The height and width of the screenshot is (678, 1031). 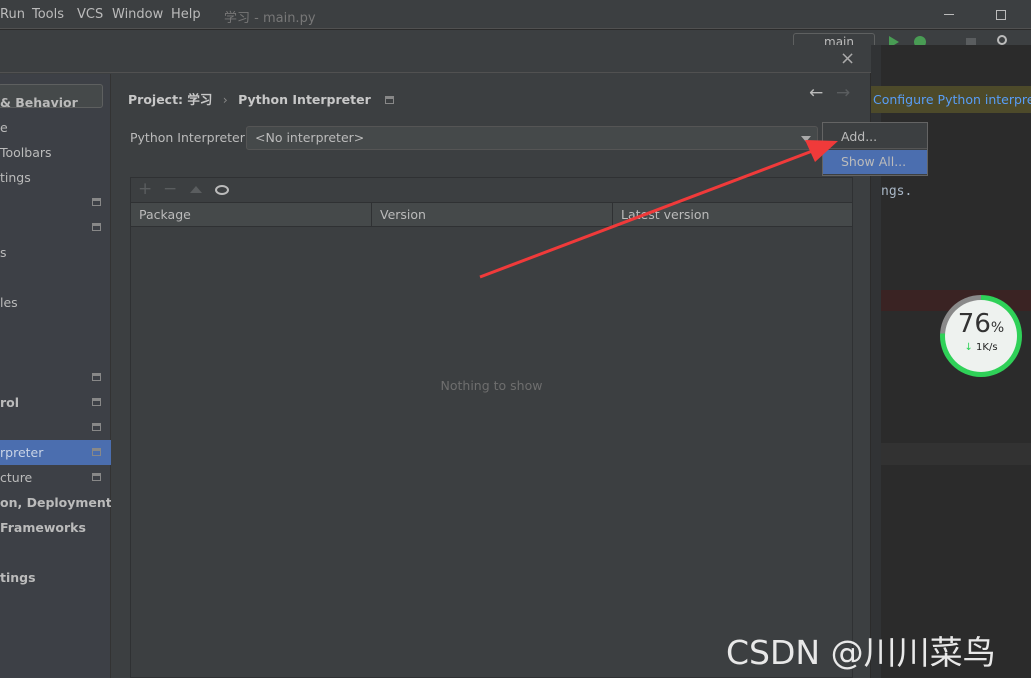 I want to click on watermark: CSDN @川川菜鸟, so click(x=861, y=652).